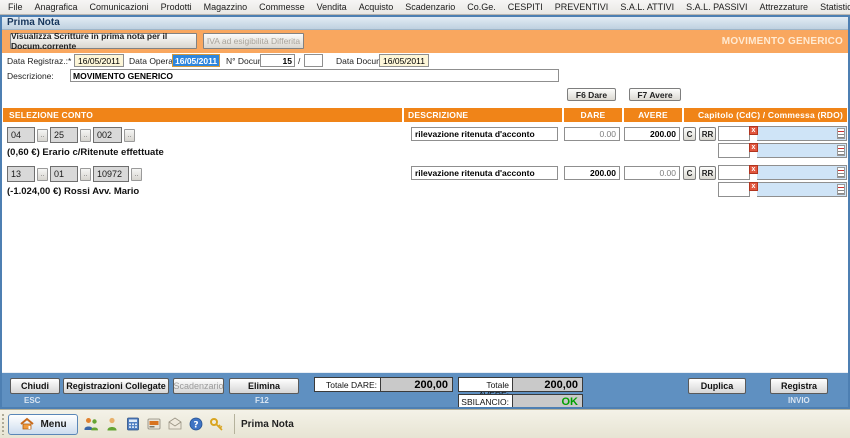 Image resolution: width=850 pixels, height=438 pixels. What do you see at coordinates (799, 386) in the screenshot?
I see `registra-button: Registra` at bounding box center [799, 386].